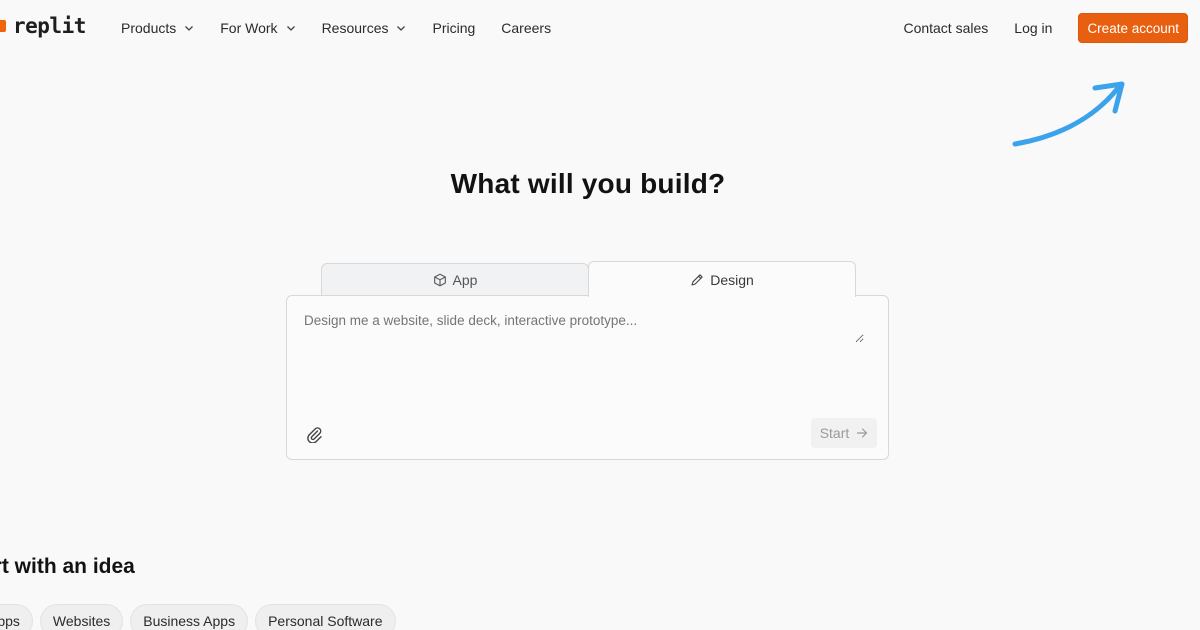 The image size is (1200, 630). What do you see at coordinates (862, 433) in the screenshot?
I see `arrow-right-icon` at bounding box center [862, 433].